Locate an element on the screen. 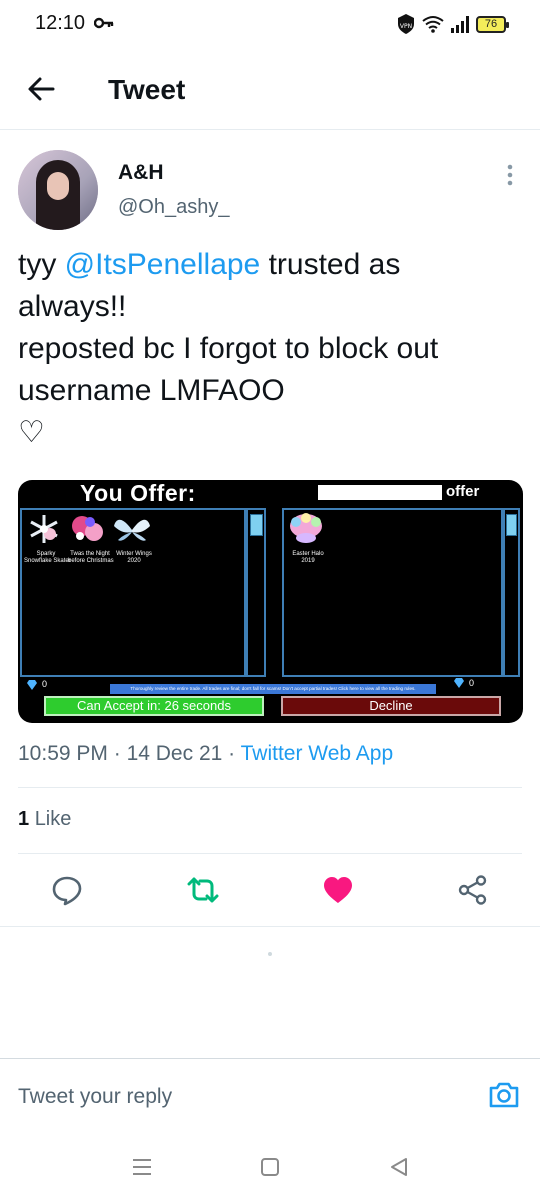 The width and height of the screenshot is (540, 1200). tweet-timestamp: 10:59 PM · 14 Dec 21 · Twitter Web App is located at coordinates (205, 754).